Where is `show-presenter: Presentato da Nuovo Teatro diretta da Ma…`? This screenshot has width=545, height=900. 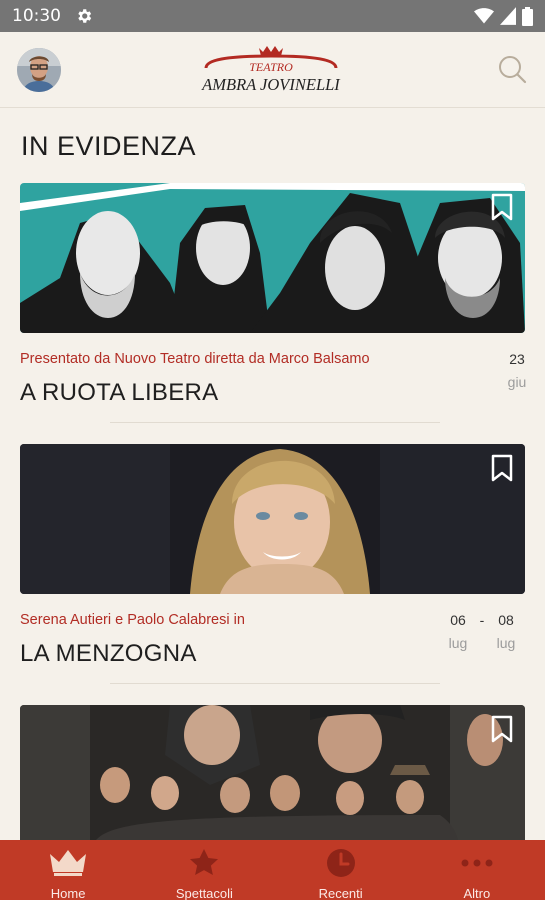 show-presenter: Presentato da Nuovo Teatro diretta da Ma… is located at coordinates (195, 359).